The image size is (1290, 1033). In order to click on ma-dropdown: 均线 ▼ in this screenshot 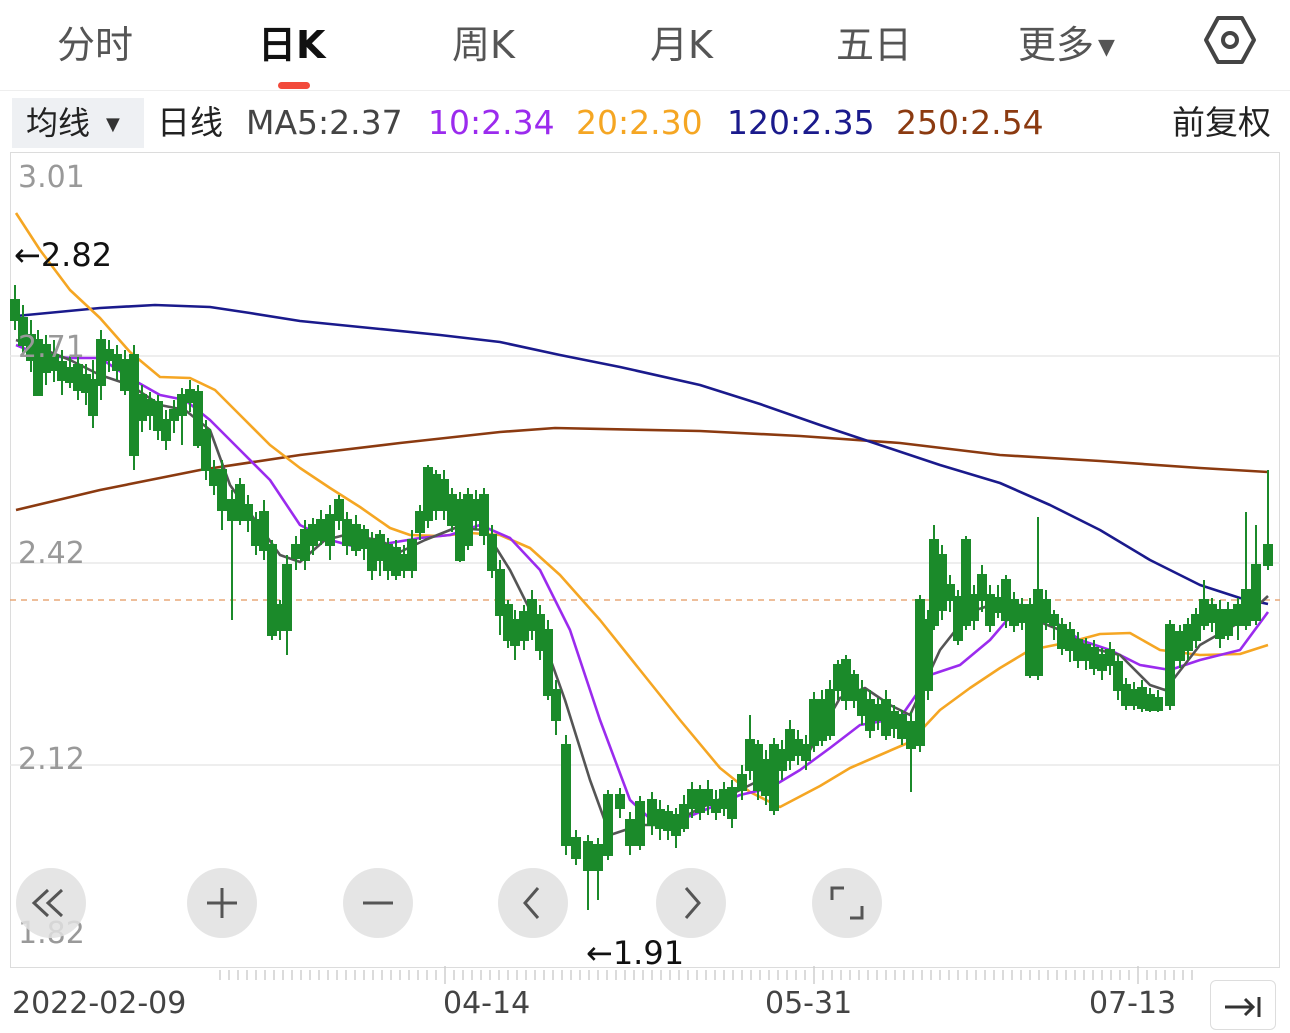, I will do `click(78, 123)`.